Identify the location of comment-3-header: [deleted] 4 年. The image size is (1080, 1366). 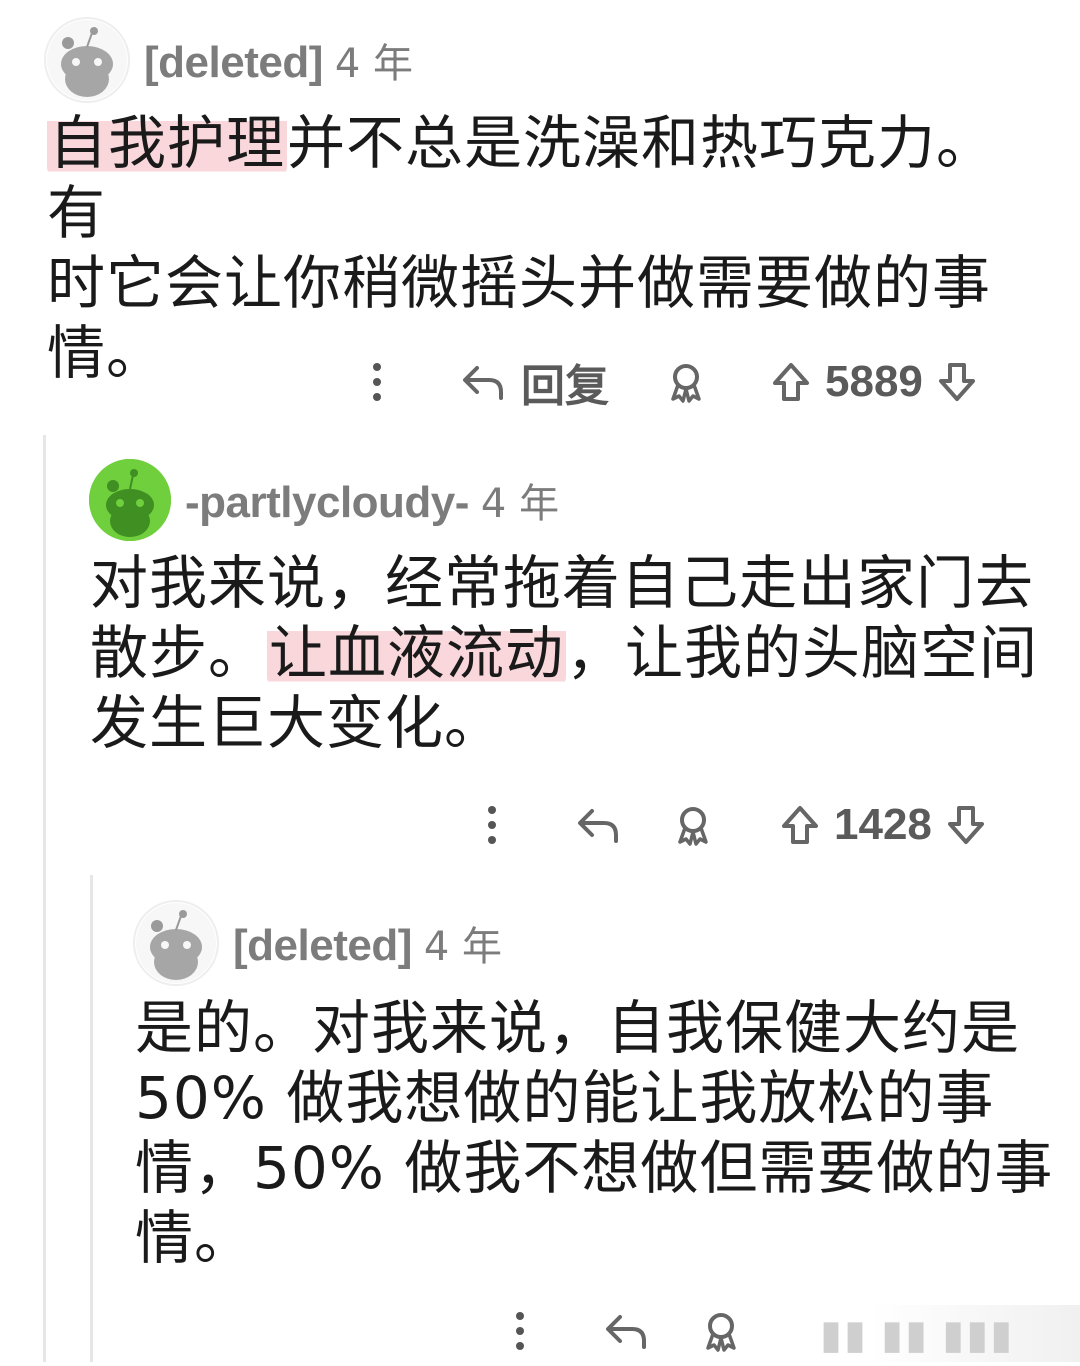
(317, 943).